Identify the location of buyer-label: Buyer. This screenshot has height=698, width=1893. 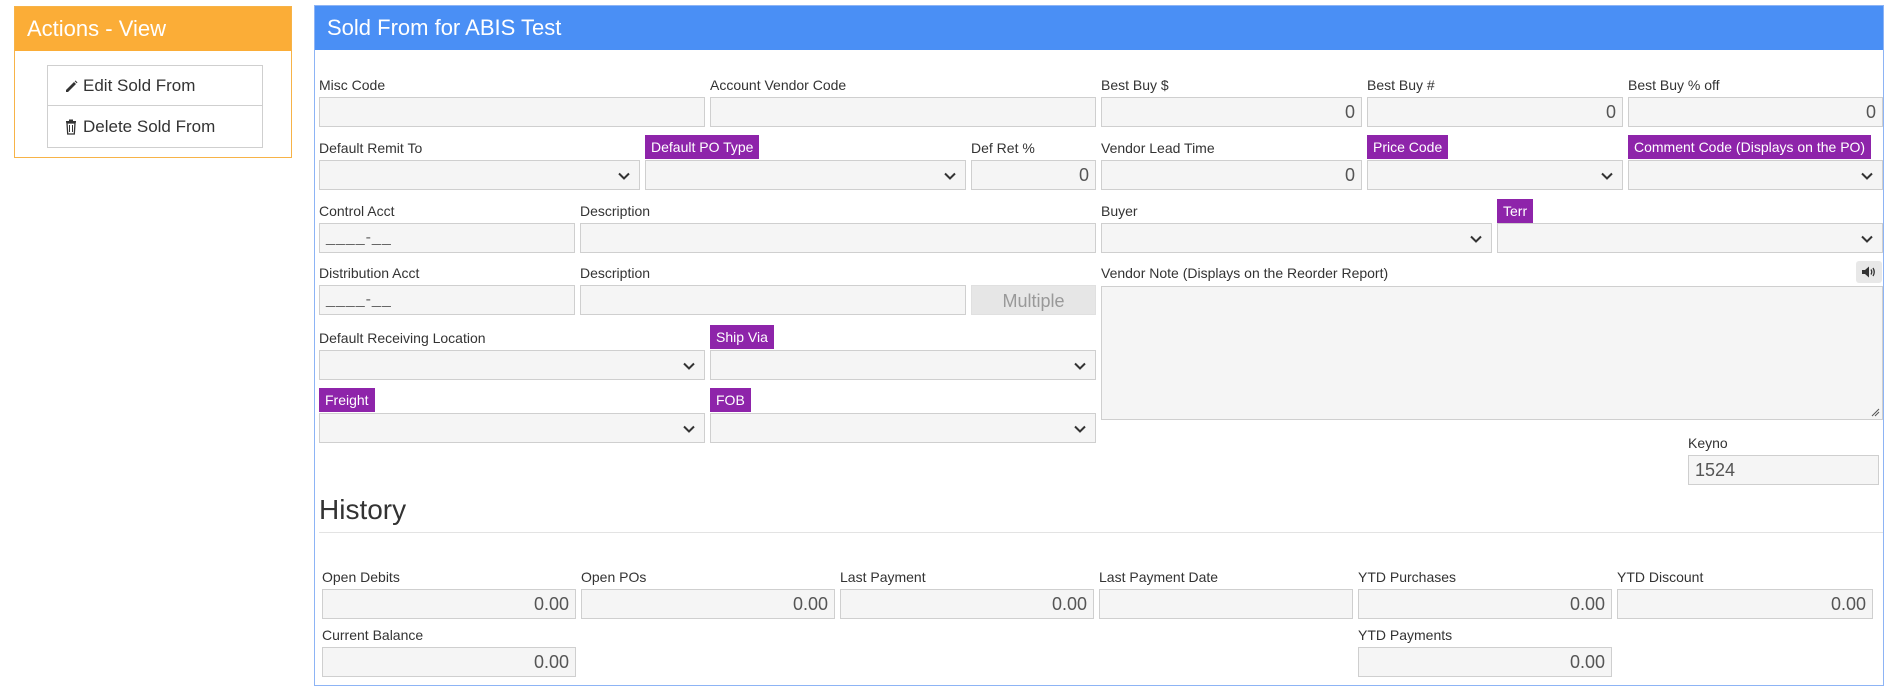
(1119, 211).